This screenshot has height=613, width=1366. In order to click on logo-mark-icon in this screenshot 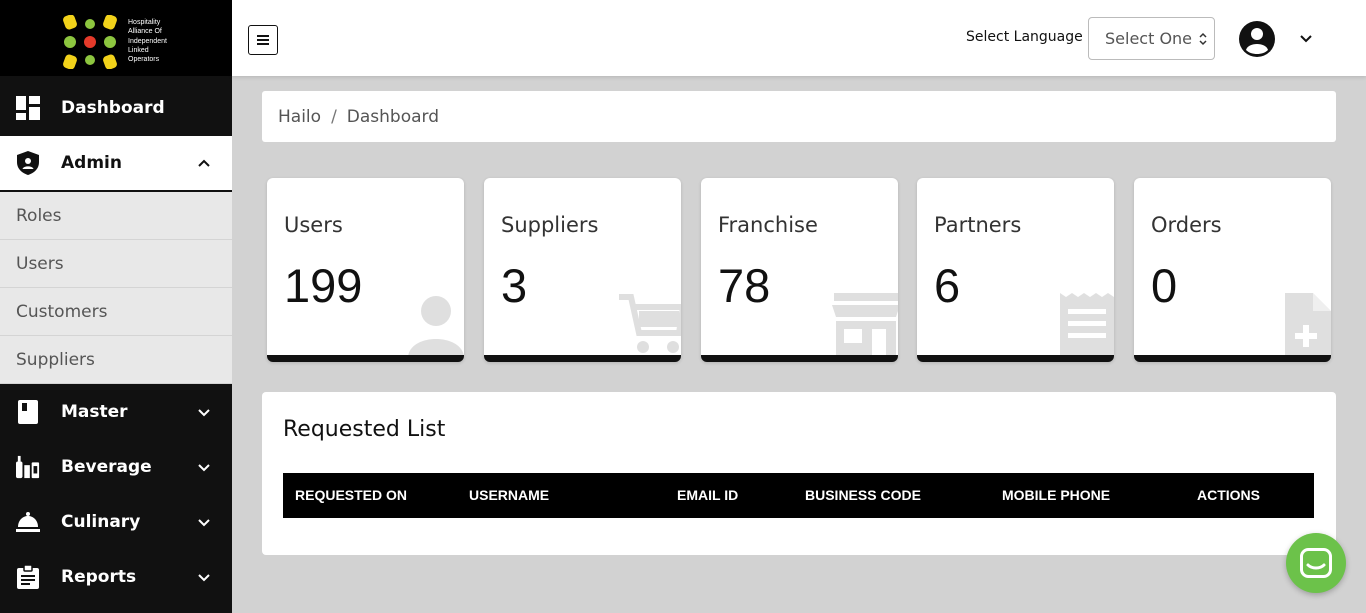, I will do `click(90, 42)`.